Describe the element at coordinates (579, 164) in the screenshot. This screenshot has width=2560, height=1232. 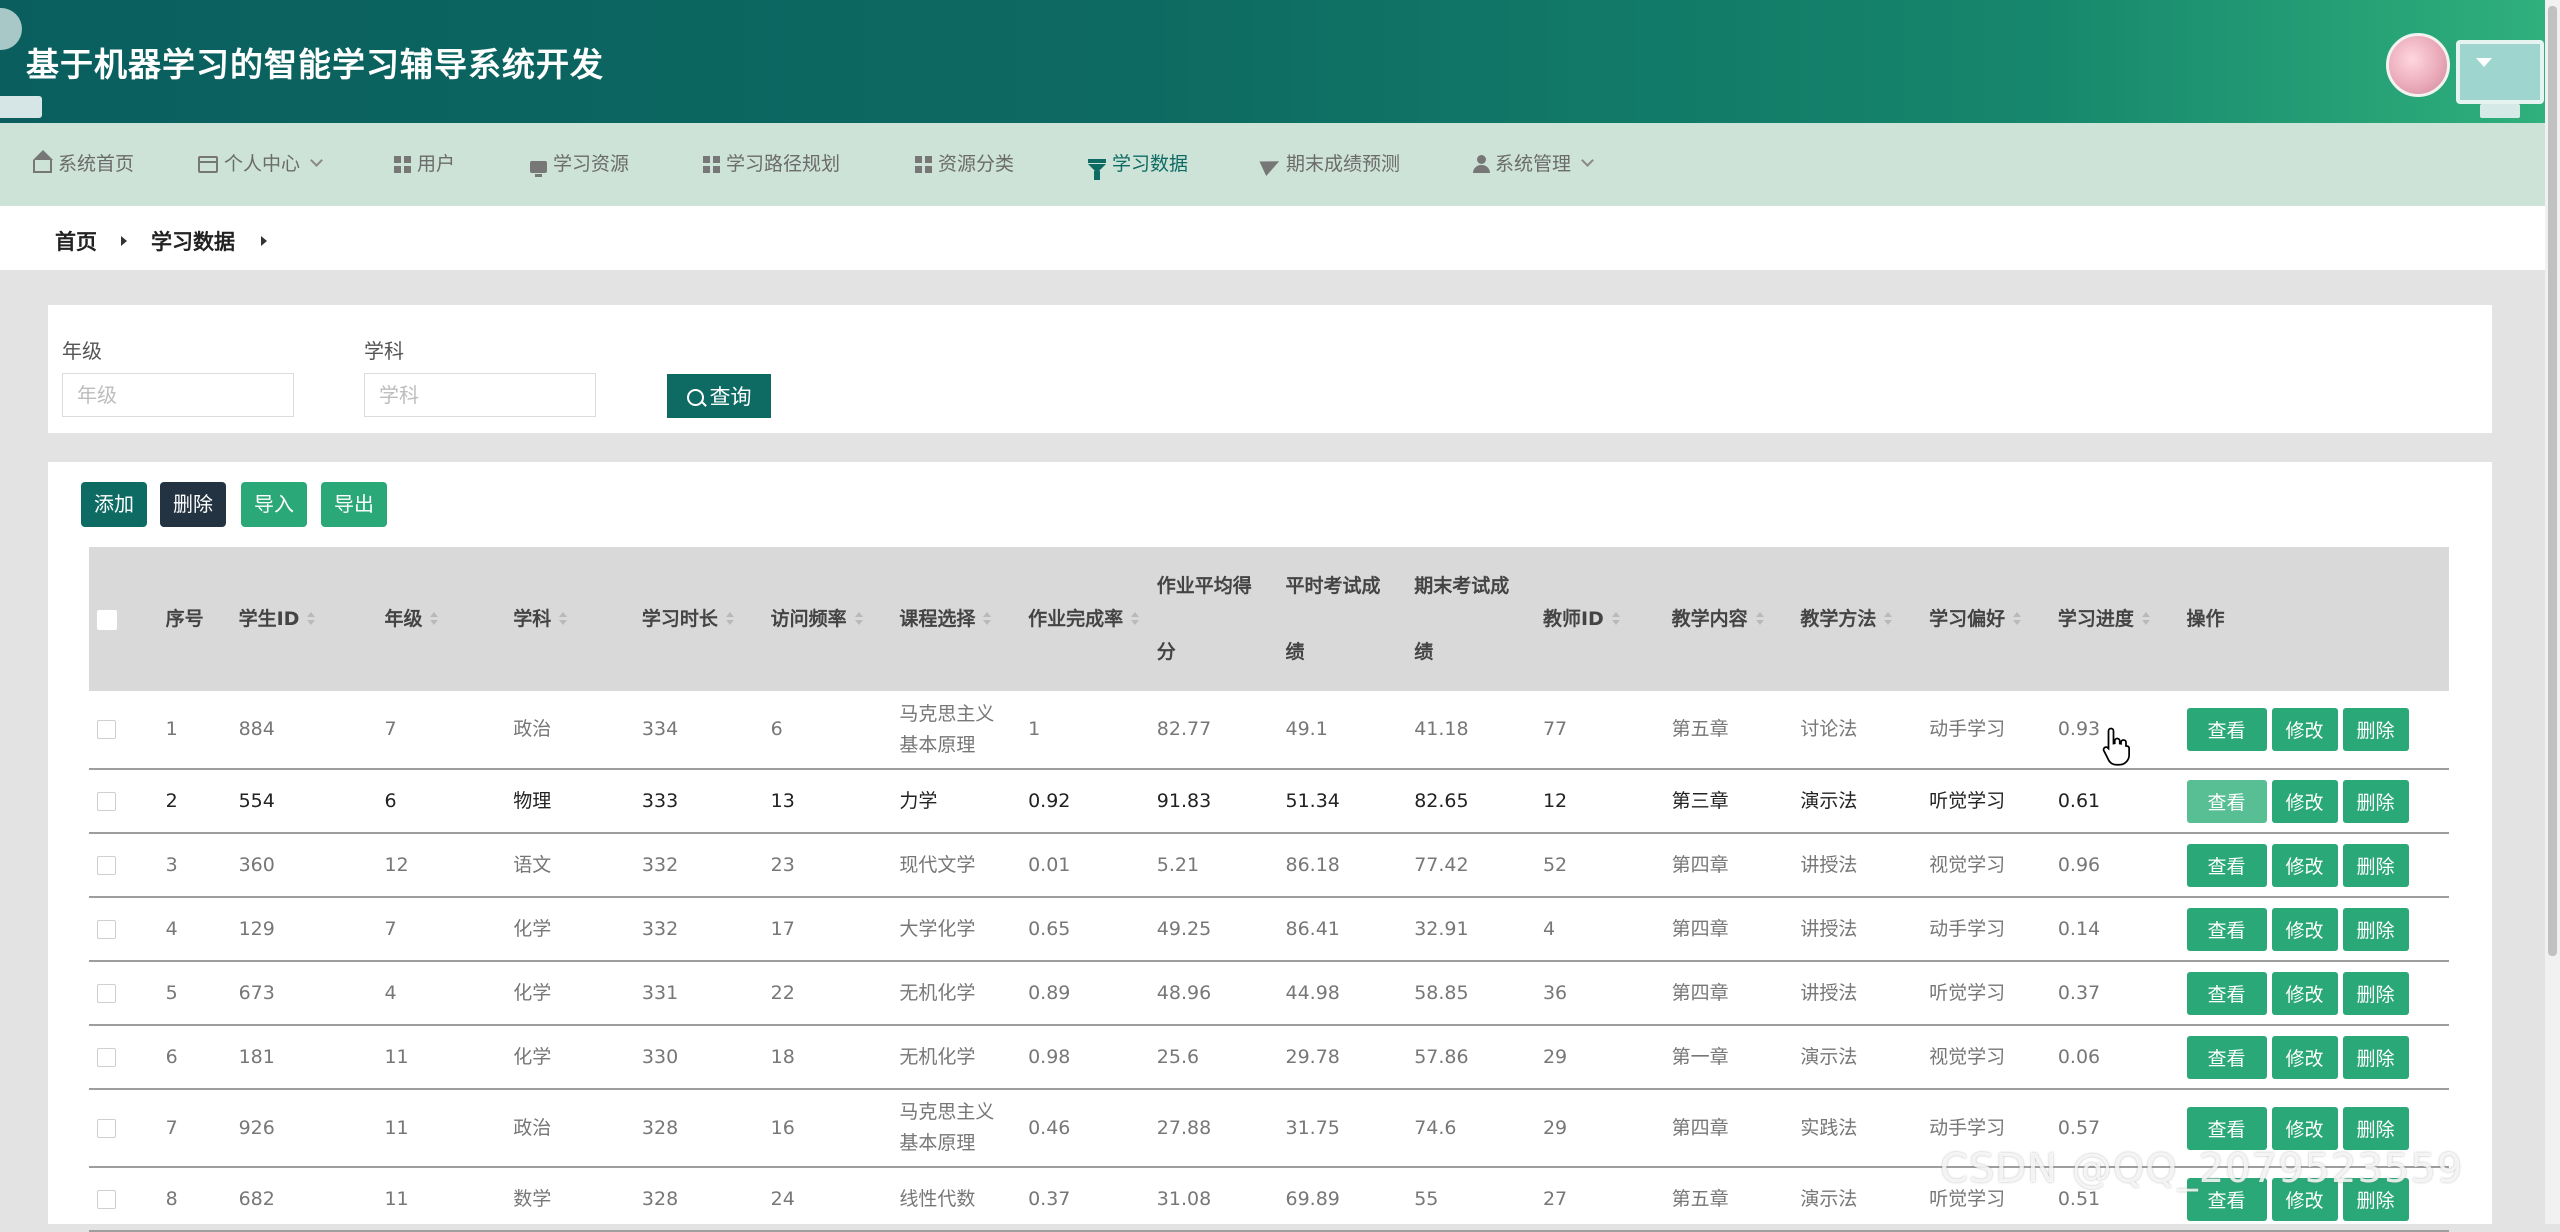
I see `nav-item-learning-resources: 学习资源` at that location.